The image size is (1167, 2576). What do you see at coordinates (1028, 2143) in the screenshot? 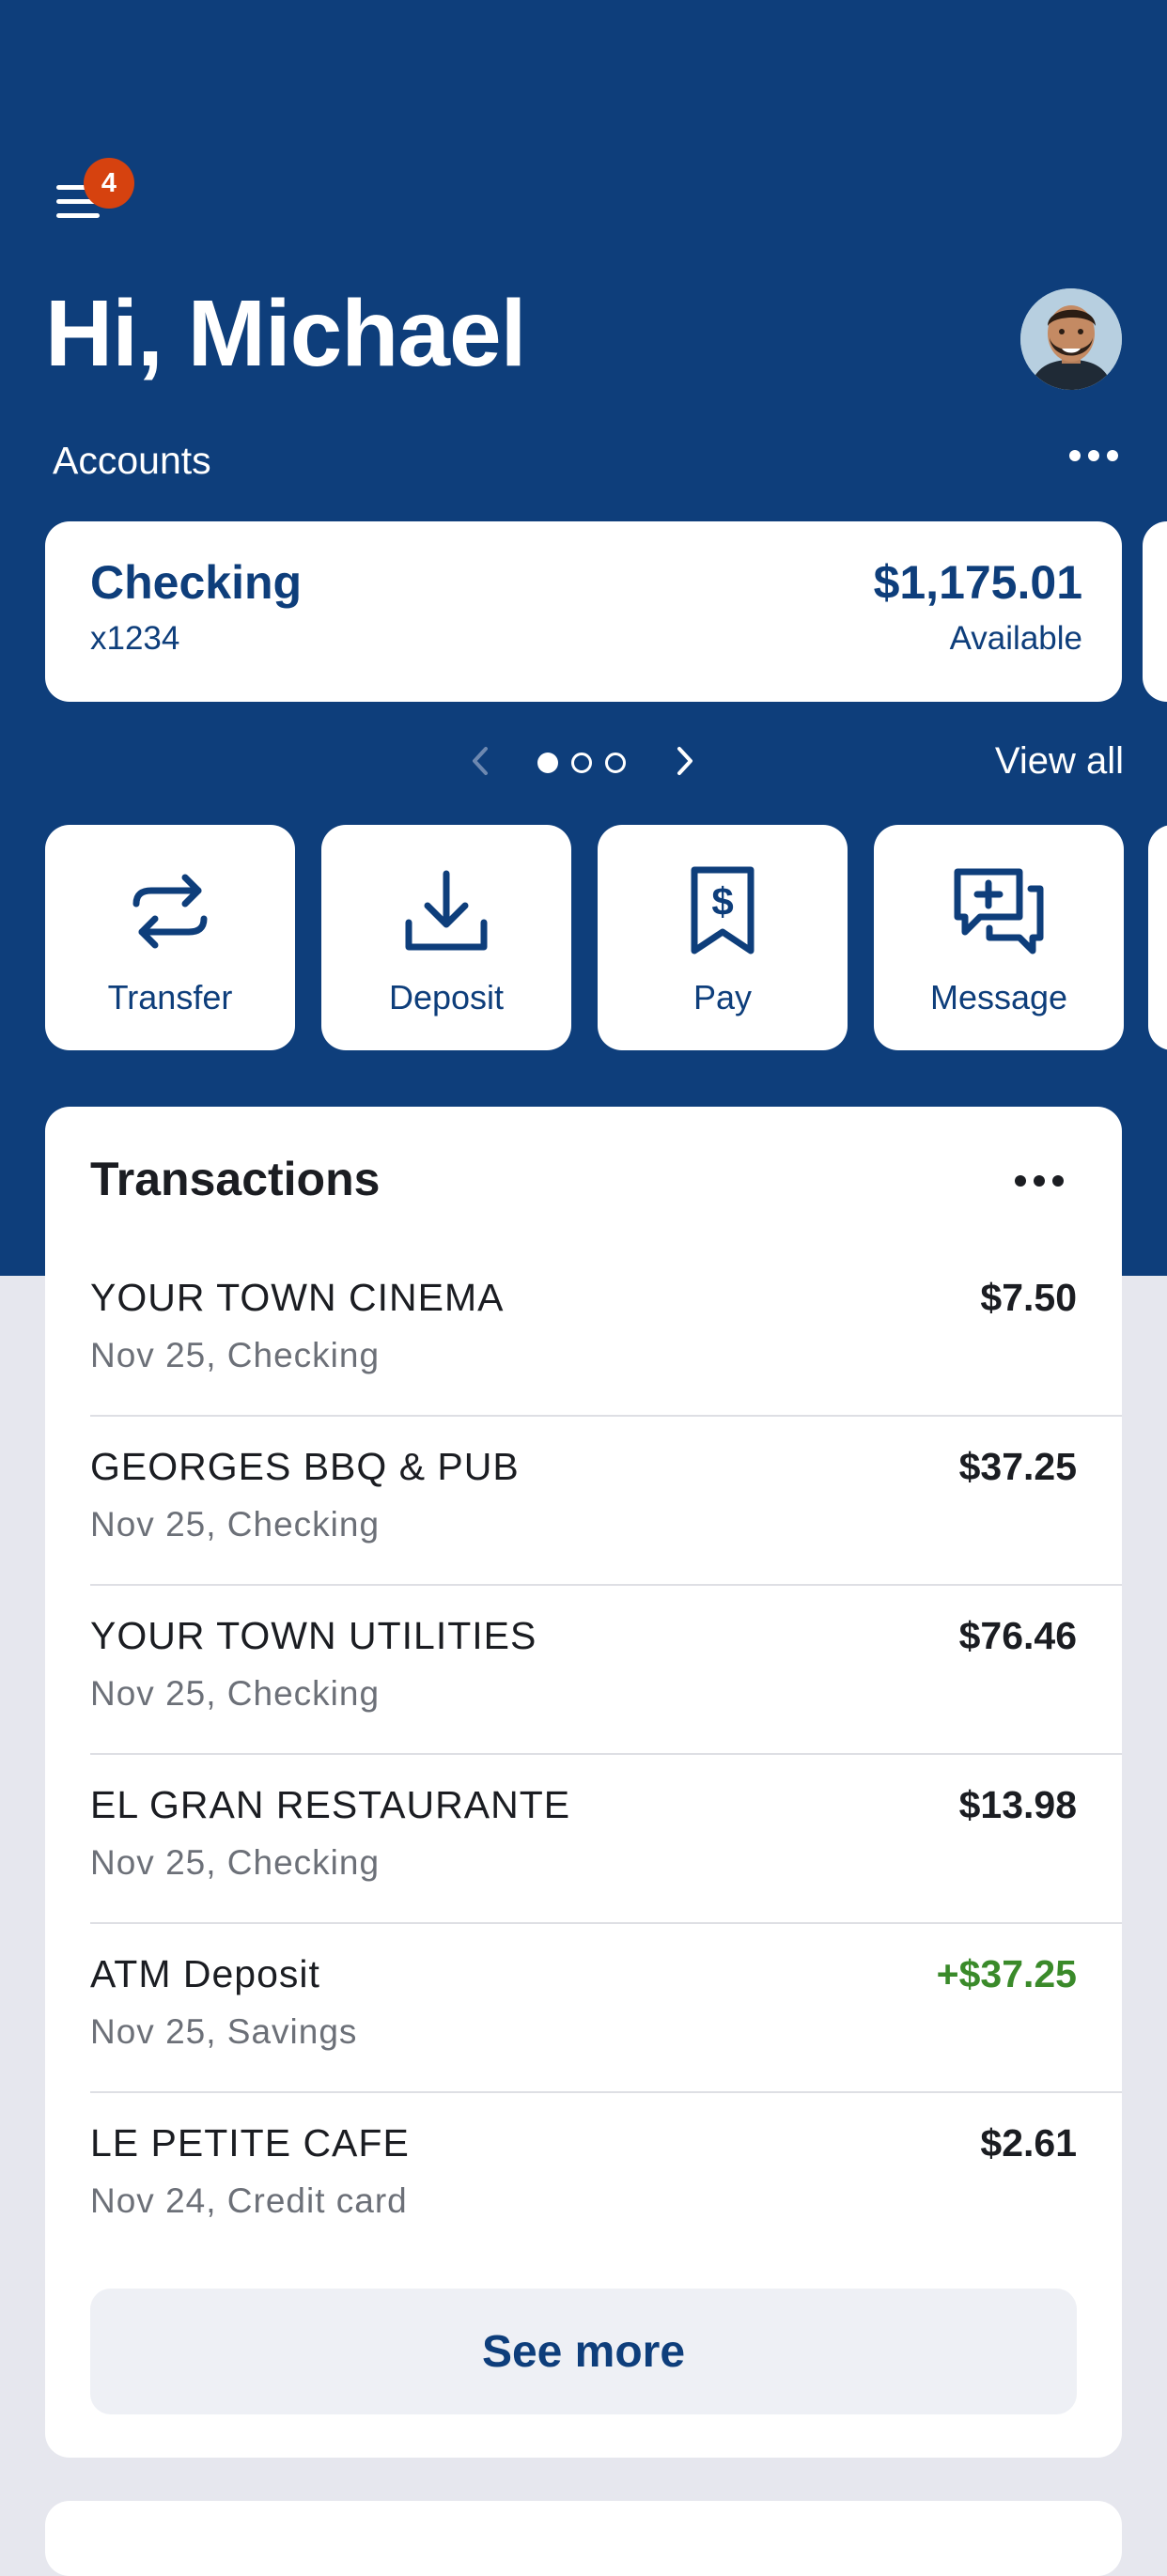
I see `transaction-amount: $2.61` at bounding box center [1028, 2143].